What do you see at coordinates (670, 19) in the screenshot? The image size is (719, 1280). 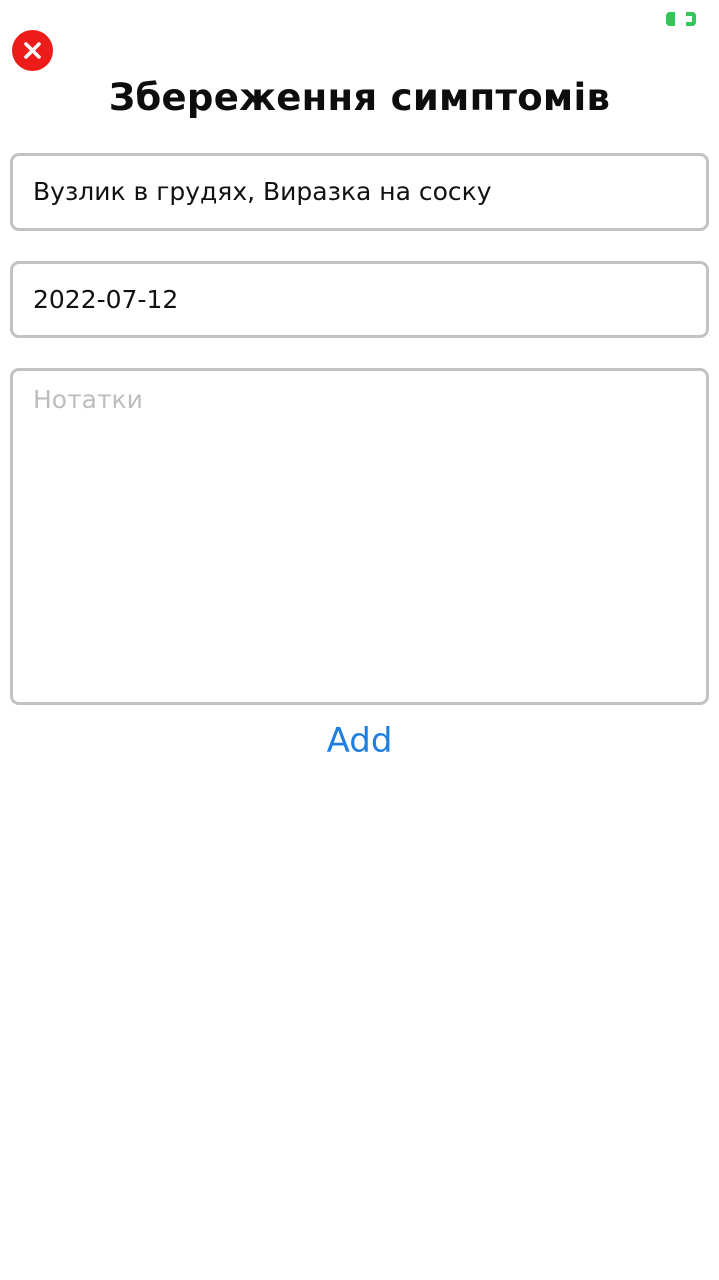 I see `battery-left-segment` at bounding box center [670, 19].